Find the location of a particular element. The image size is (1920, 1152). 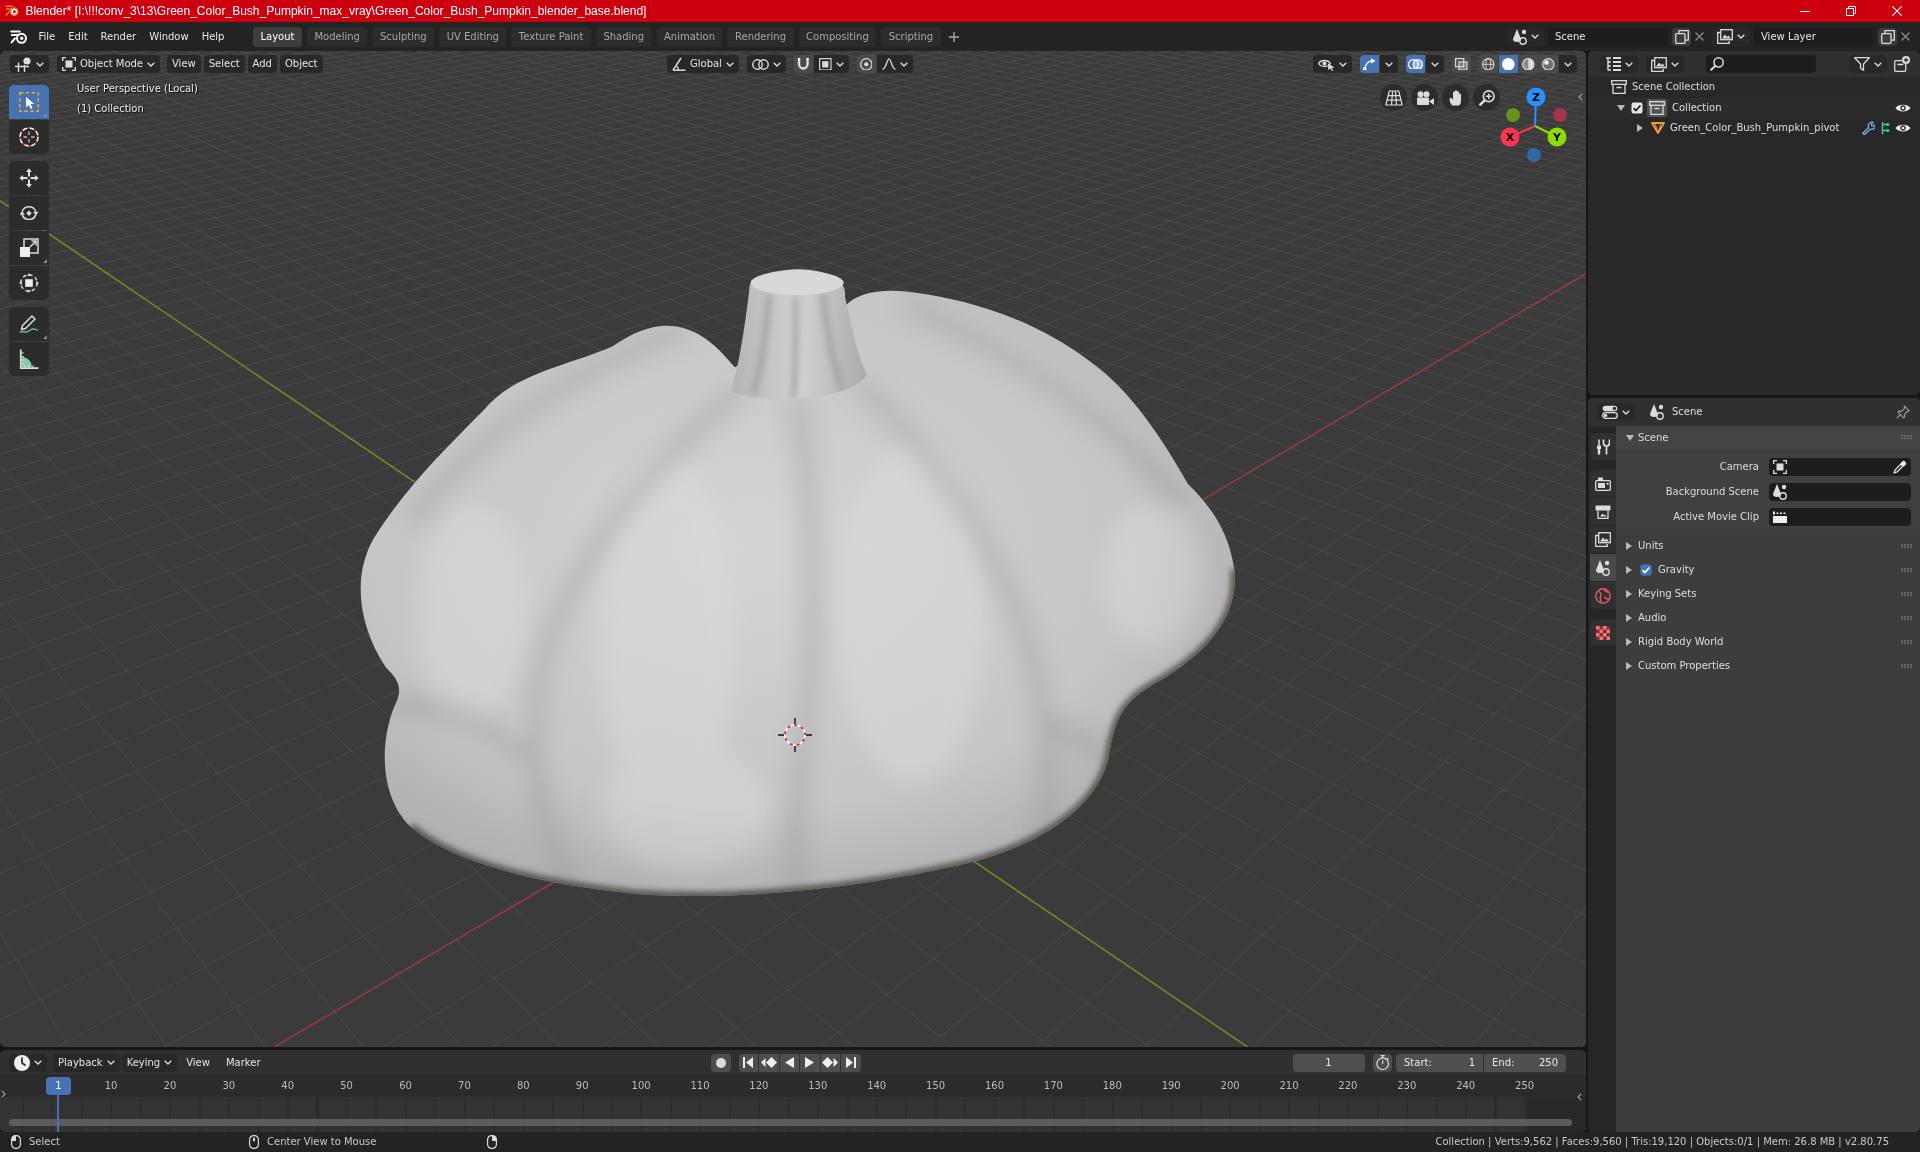

scene-name-field: Scene is located at coordinates (1608, 36).